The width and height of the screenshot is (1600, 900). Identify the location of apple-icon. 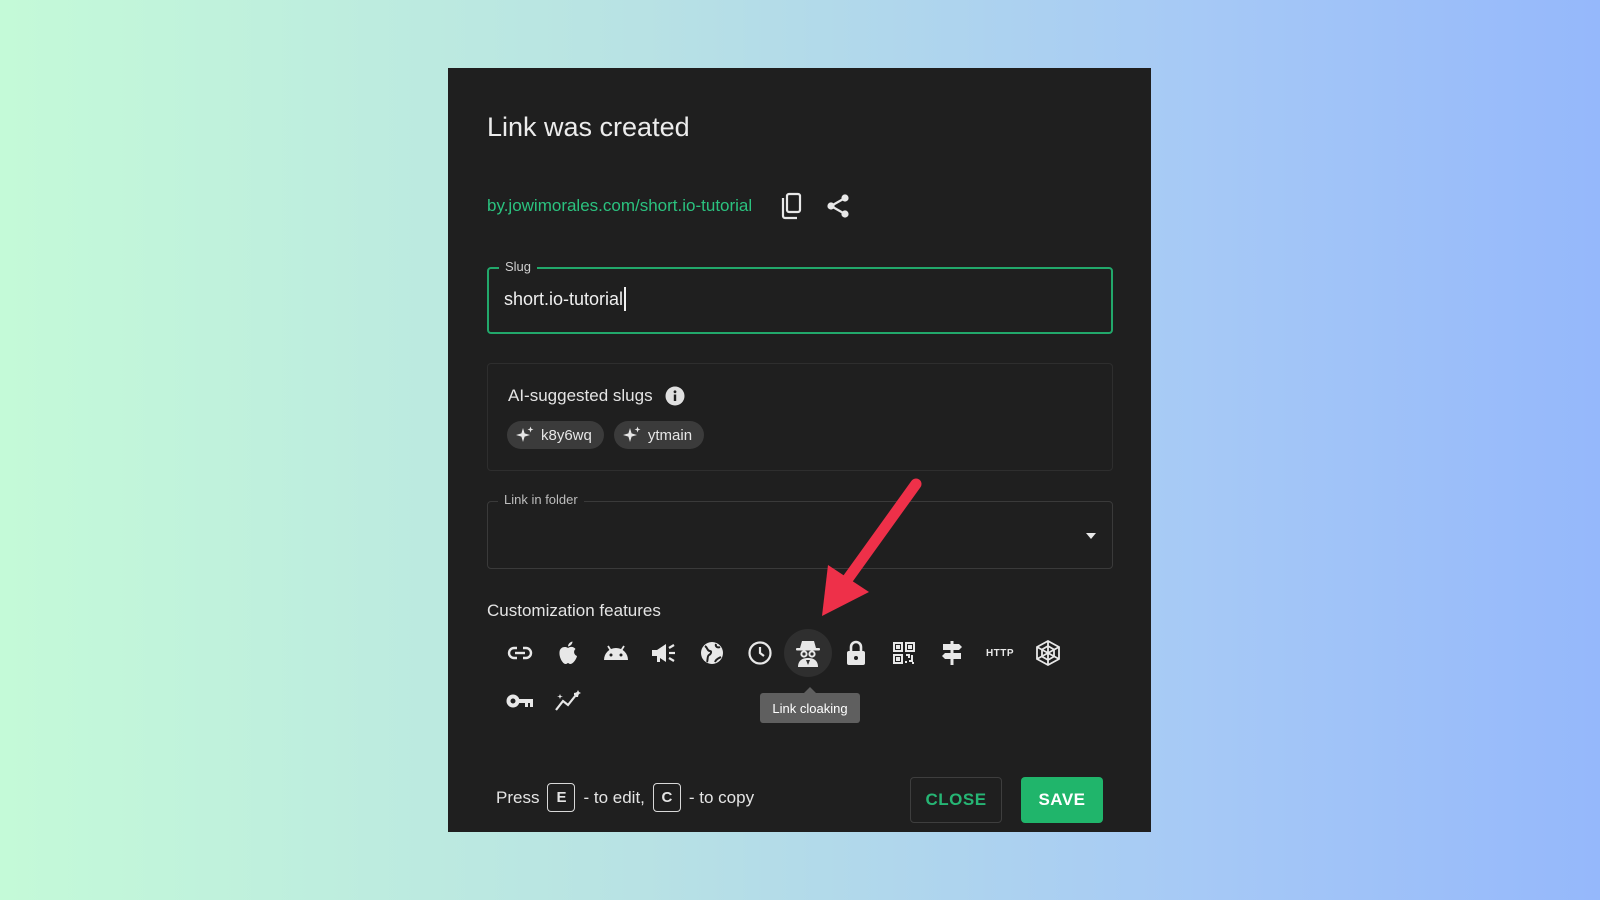
(568, 653).